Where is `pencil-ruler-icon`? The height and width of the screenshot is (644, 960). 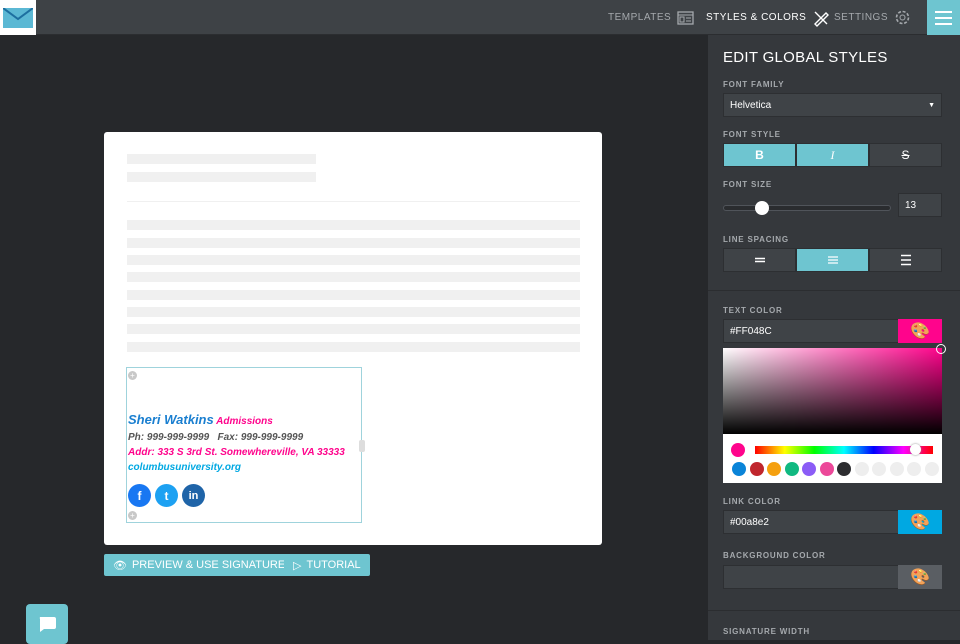
pencil-ruler-icon is located at coordinates (822, 19).